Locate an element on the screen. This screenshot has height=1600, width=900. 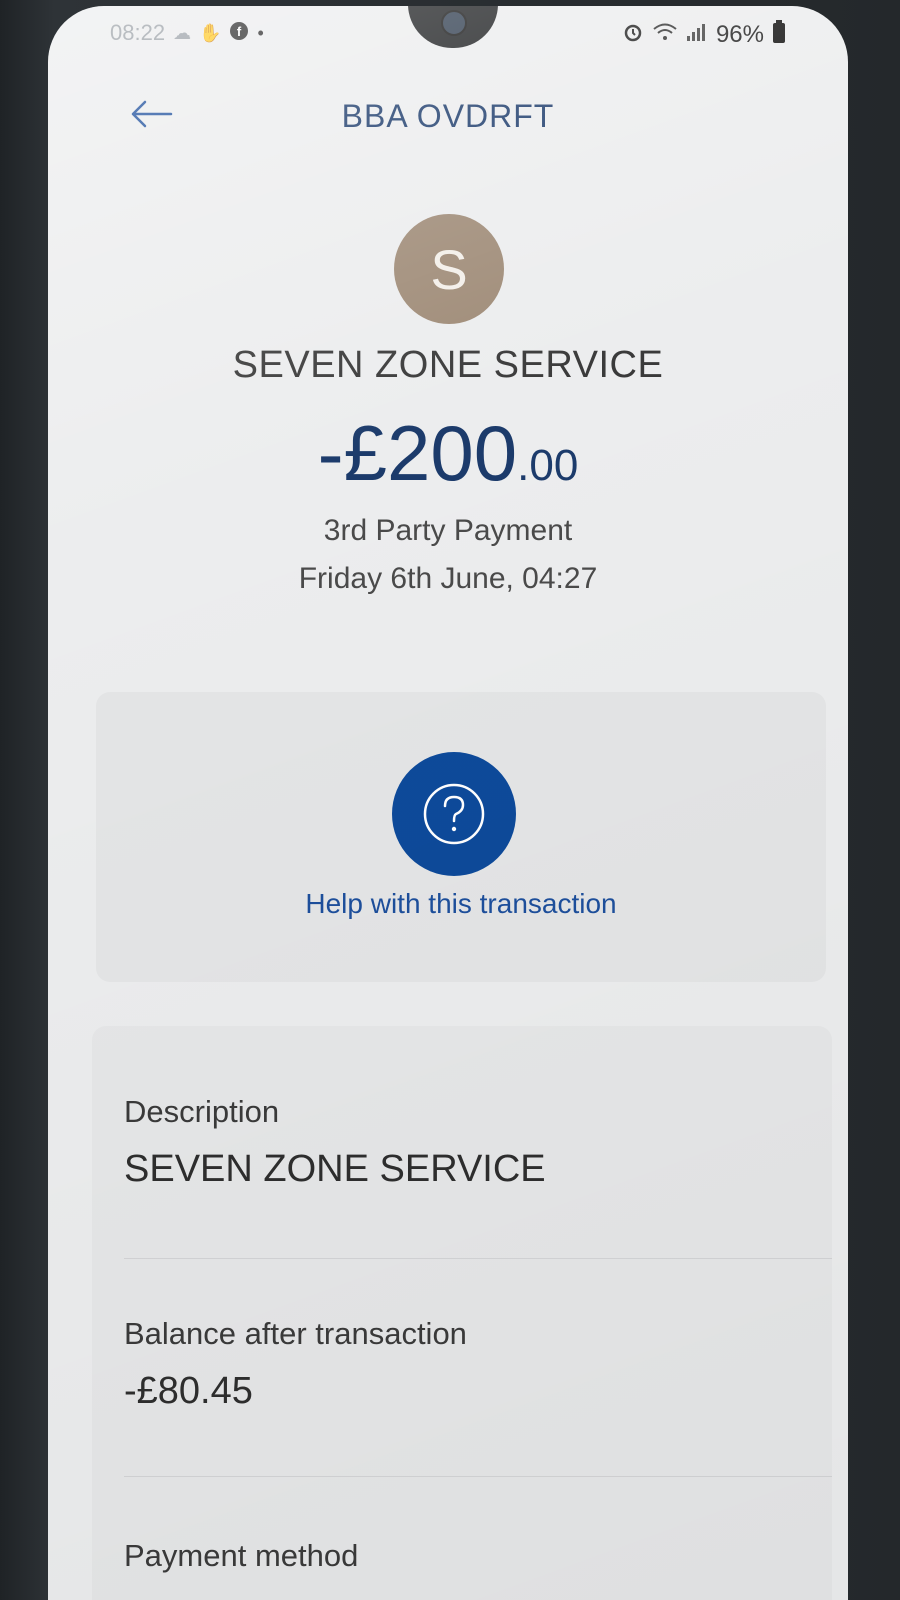
detail-label: Payment method is located at coordinates (241, 1555).